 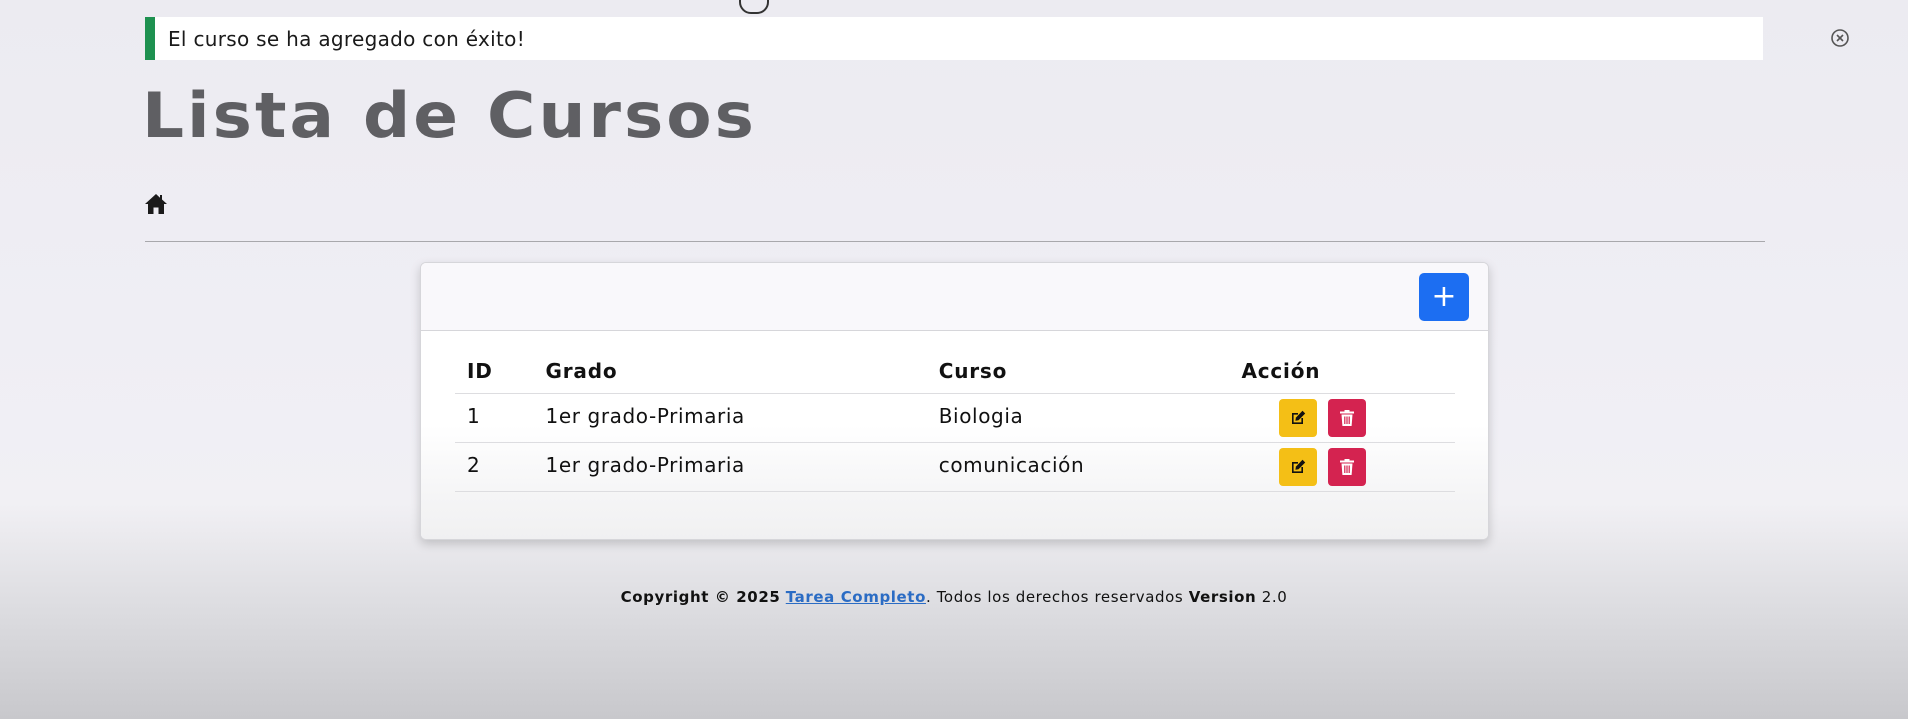 I want to click on table-header-row: ID Grado Curso Acción, so click(x=955, y=371).